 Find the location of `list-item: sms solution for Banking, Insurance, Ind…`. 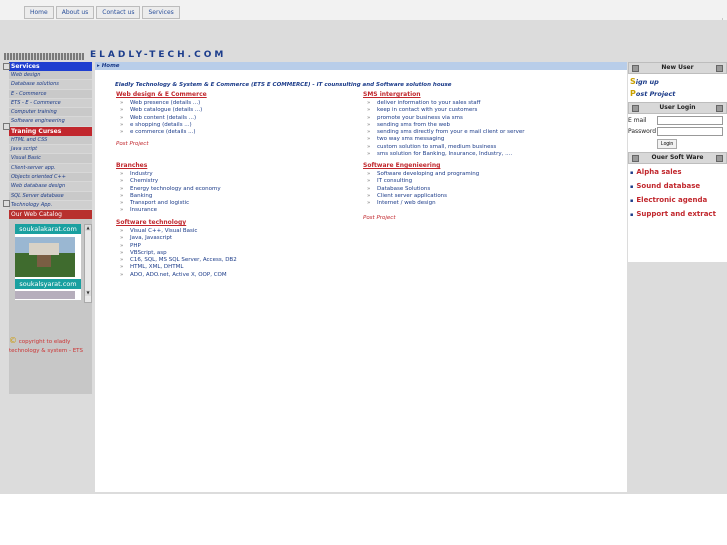

list-item: sms solution for Banking, Insurance, Ind… is located at coordinates (490, 155).